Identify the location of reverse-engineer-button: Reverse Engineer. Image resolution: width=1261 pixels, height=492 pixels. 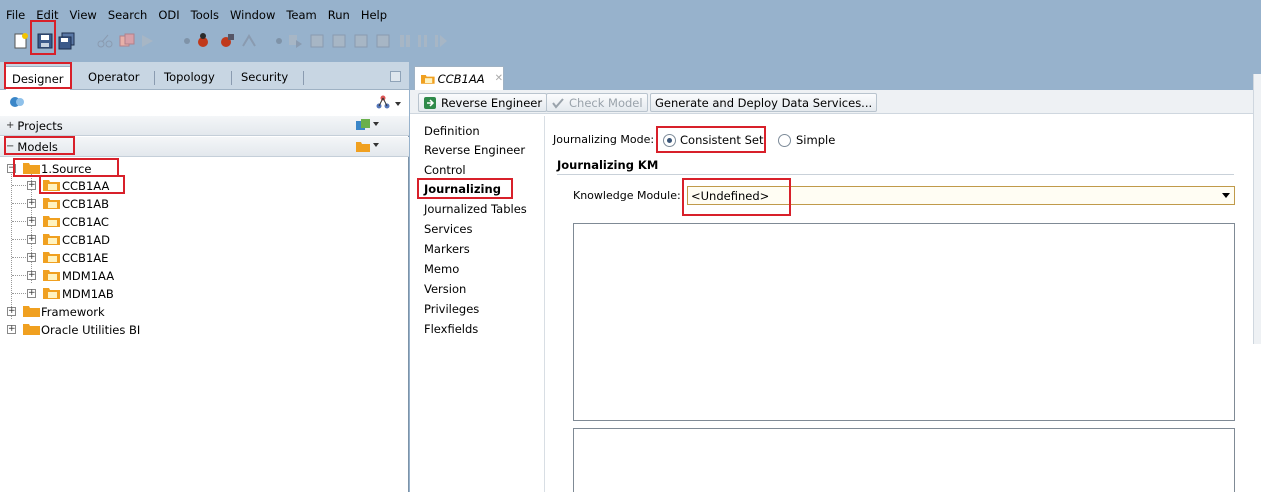
(483, 102).